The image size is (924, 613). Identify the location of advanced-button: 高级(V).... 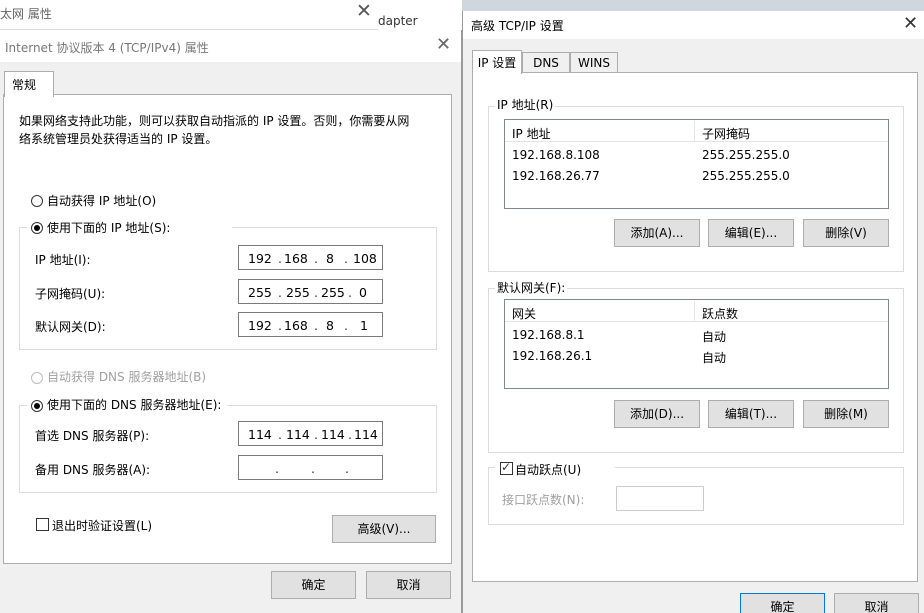
(384, 529).